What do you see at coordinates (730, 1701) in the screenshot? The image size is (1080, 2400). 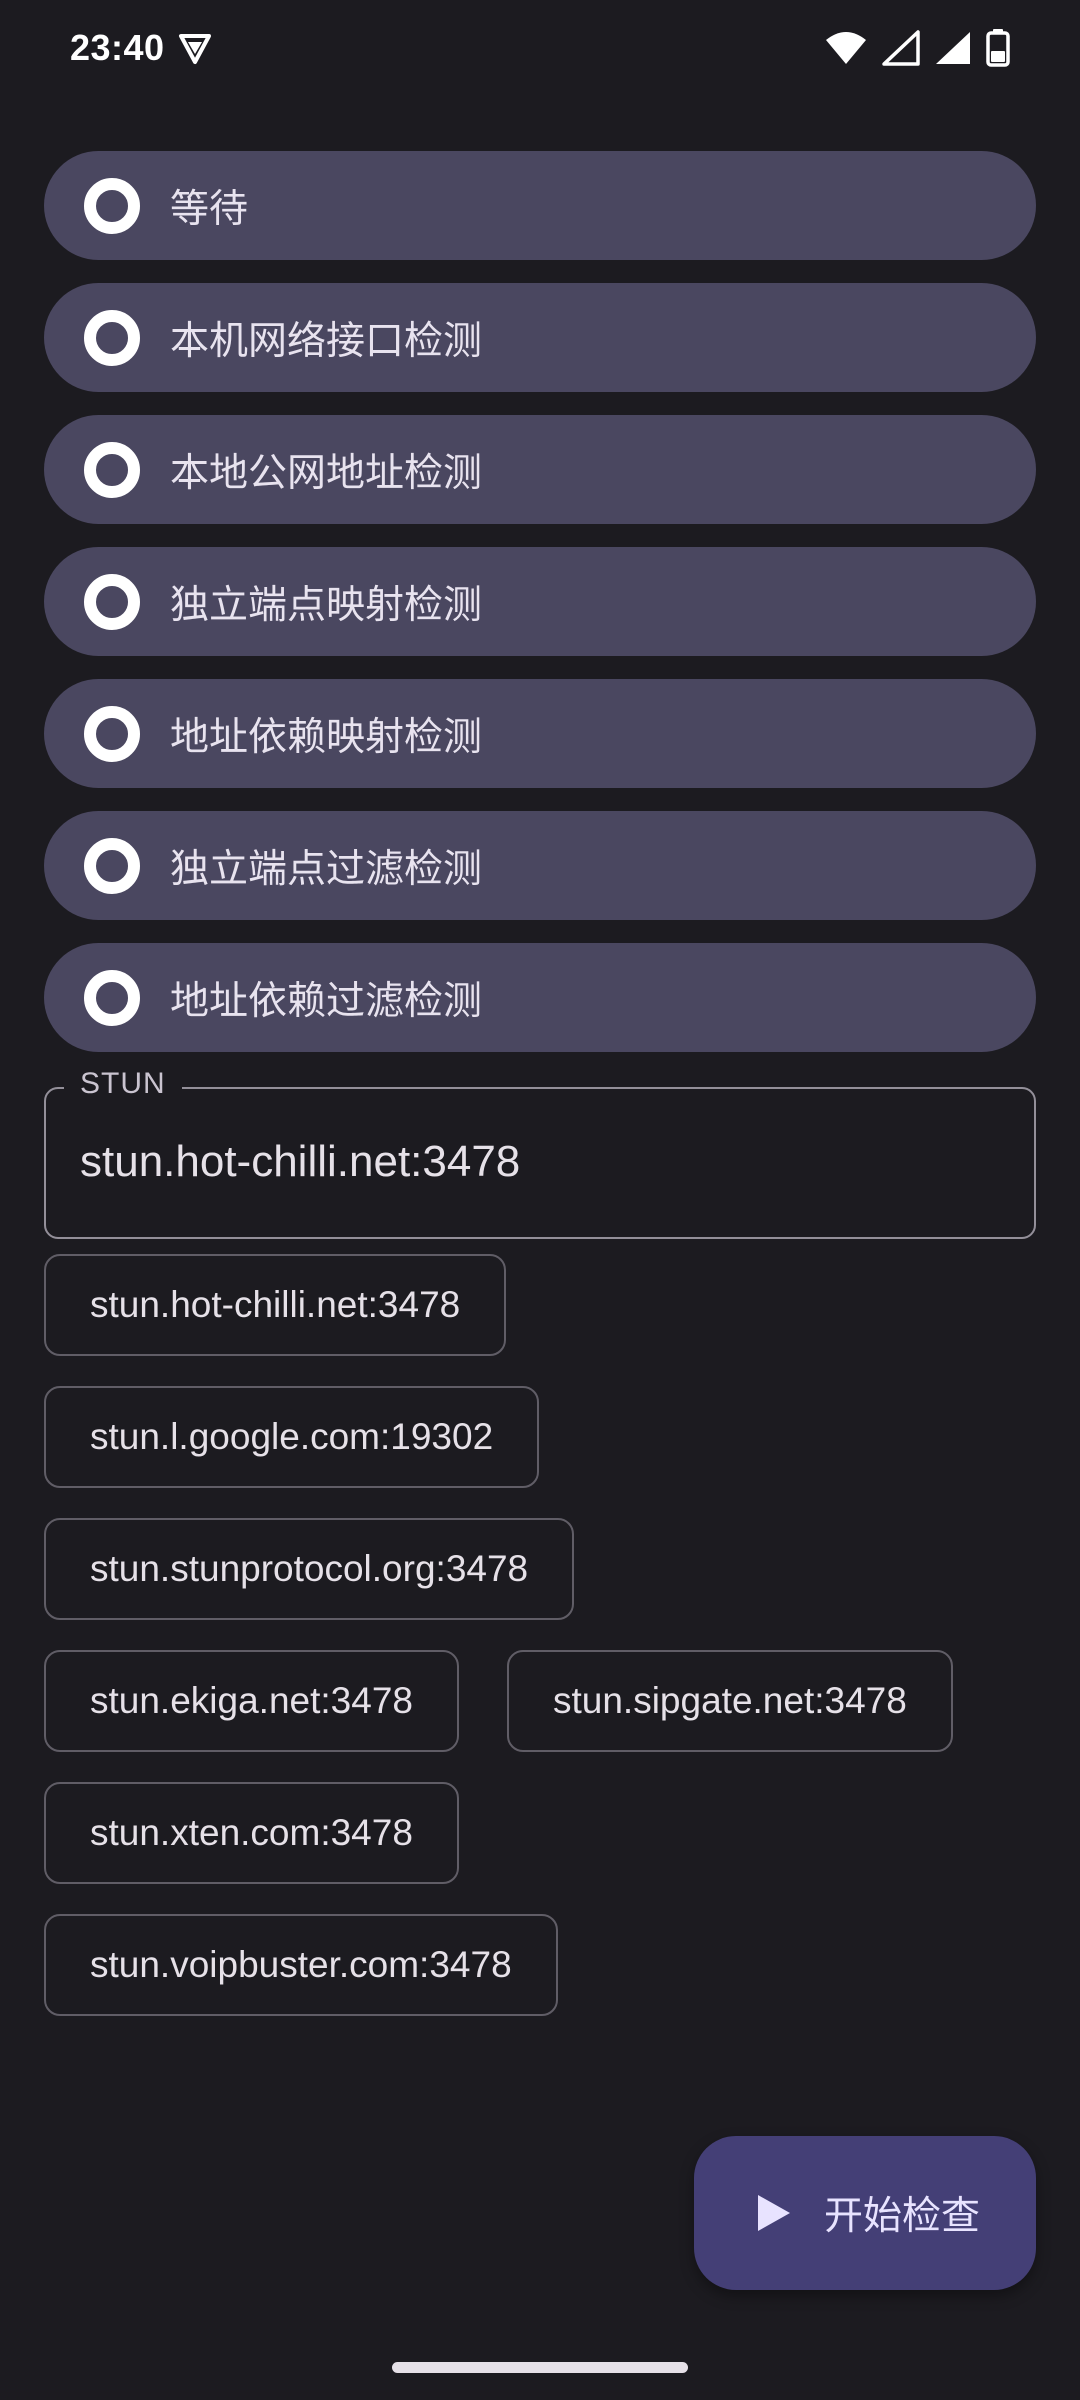 I see `server-chip: stun.sipgate.net:3478` at bounding box center [730, 1701].